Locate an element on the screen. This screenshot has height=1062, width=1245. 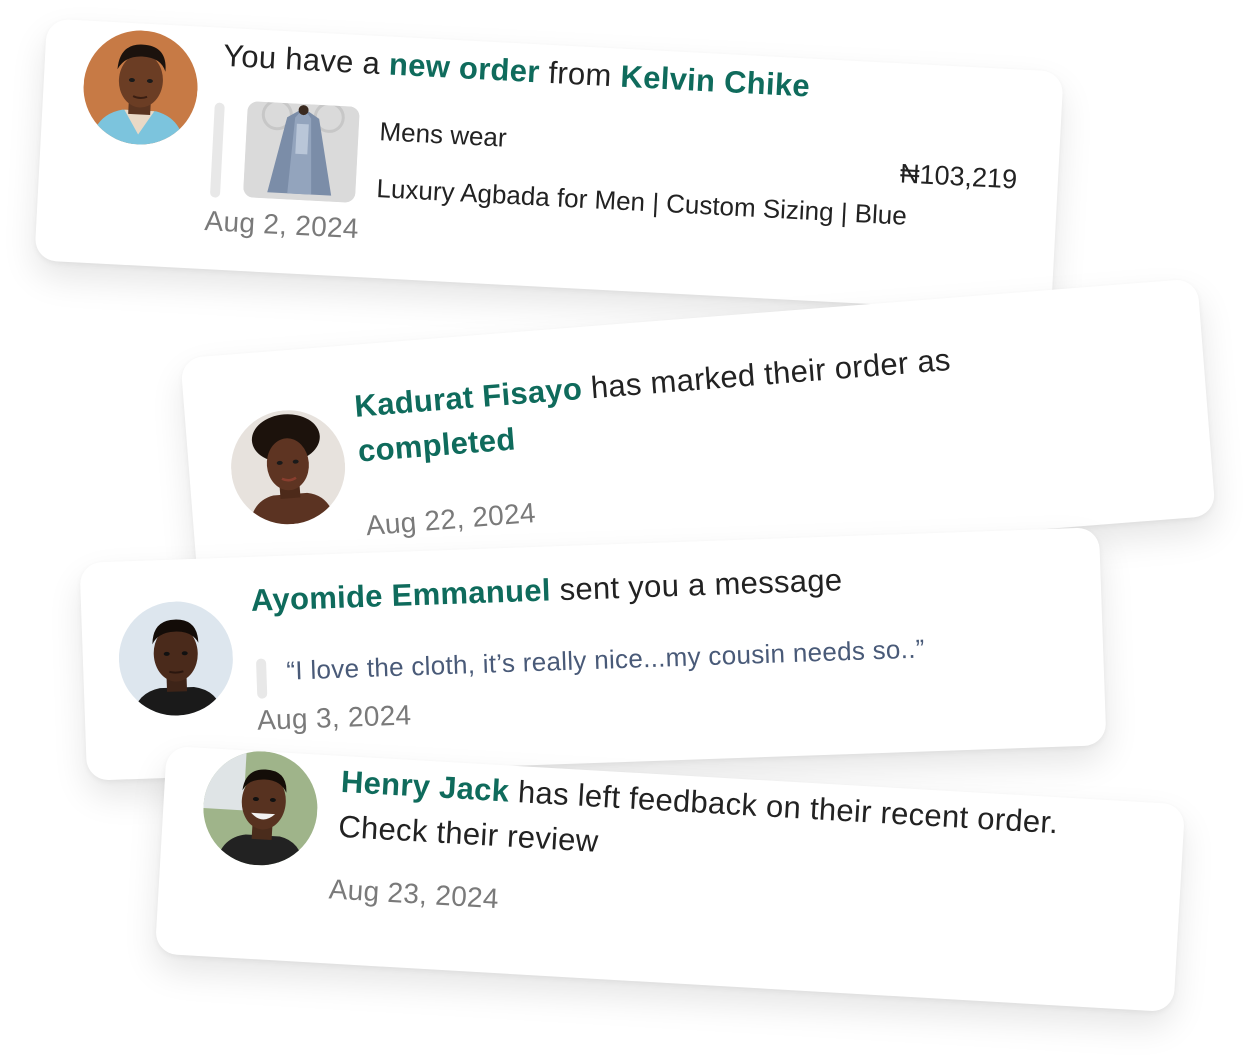
customer-name-link: Henry Jack is located at coordinates (425, 786).